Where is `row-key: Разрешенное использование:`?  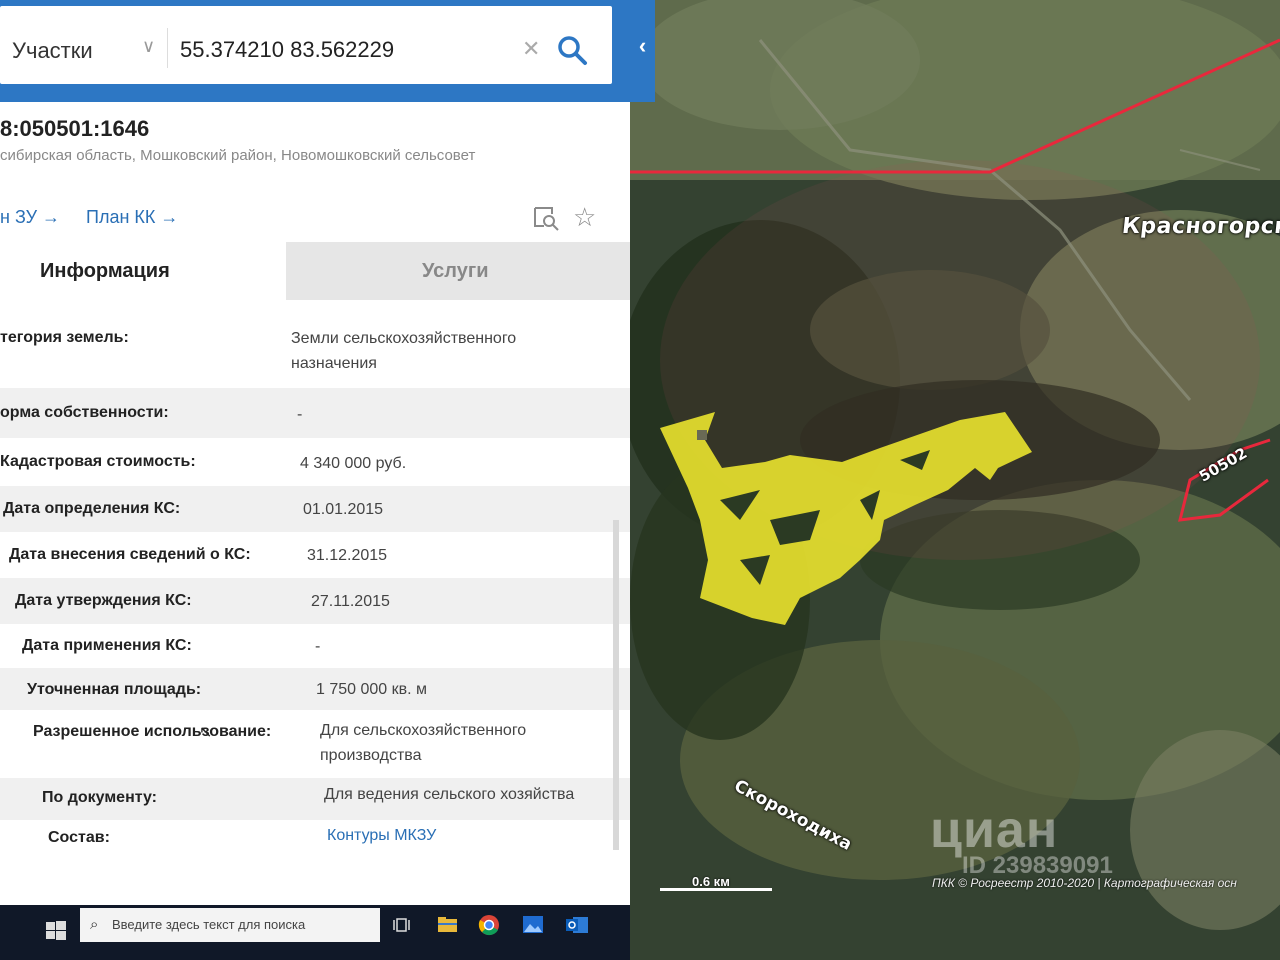
row-key: Разрешенное использование: is located at coordinates (152, 731).